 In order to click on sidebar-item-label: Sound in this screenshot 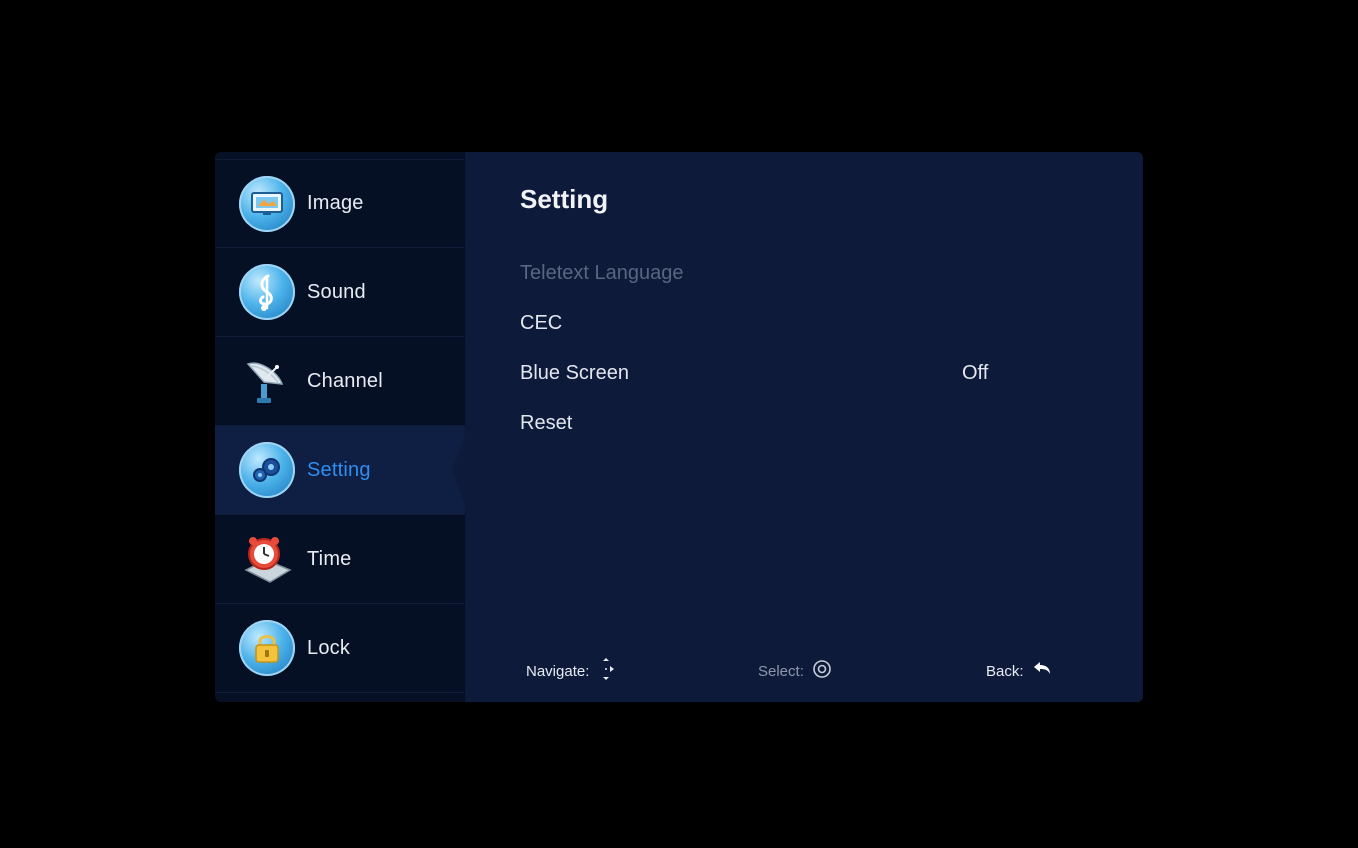, I will do `click(336, 291)`.